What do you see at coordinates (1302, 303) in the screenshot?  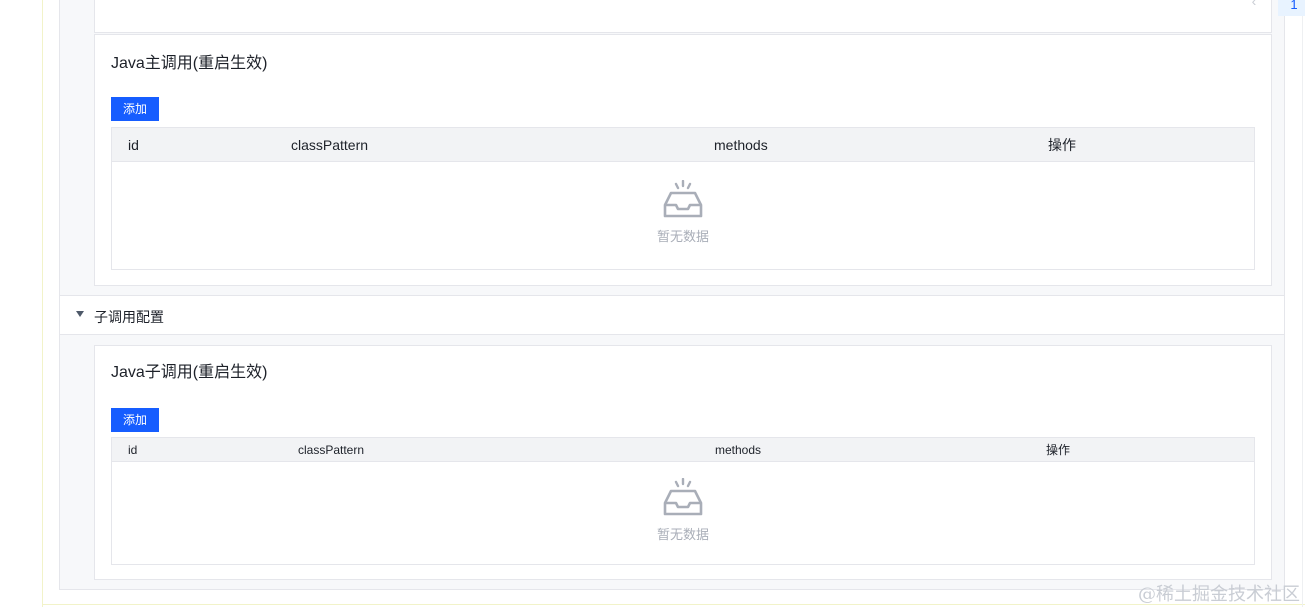 I see `scrollbar-track` at bounding box center [1302, 303].